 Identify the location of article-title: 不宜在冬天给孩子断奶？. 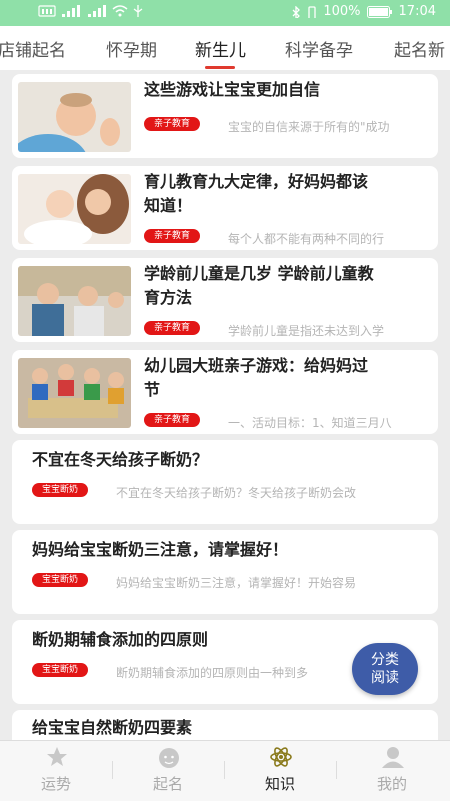
(120, 459).